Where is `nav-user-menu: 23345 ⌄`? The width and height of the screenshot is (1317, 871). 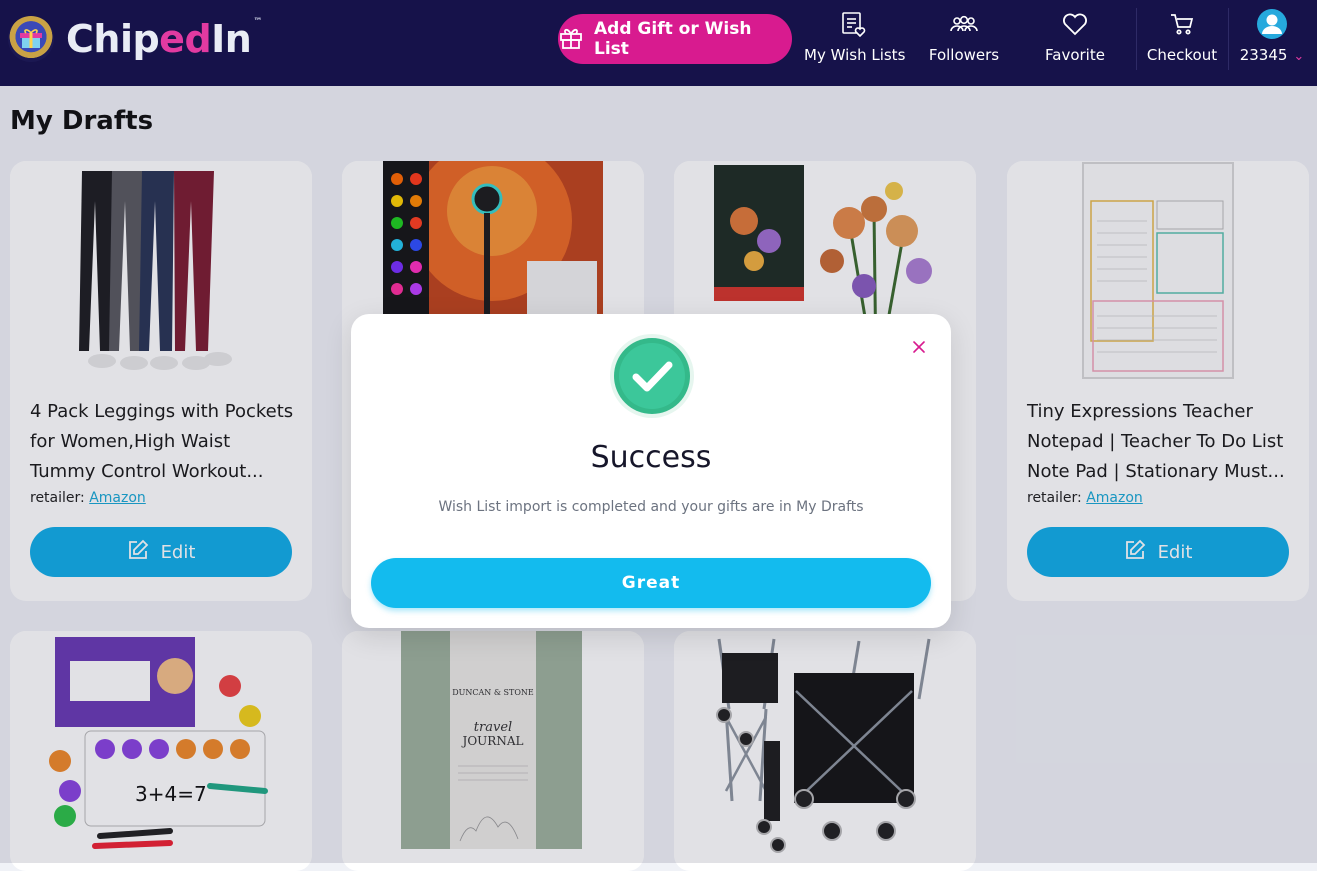
nav-user-menu: 23345 ⌄ is located at coordinates (1272, 43).